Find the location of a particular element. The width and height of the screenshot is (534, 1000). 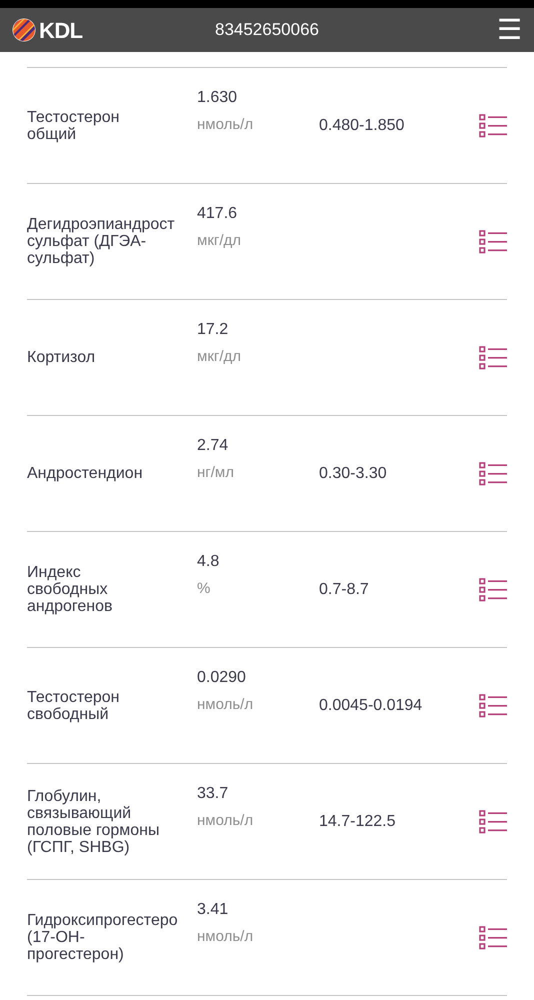

result-value: 417.6 is located at coordinates (217, 214).